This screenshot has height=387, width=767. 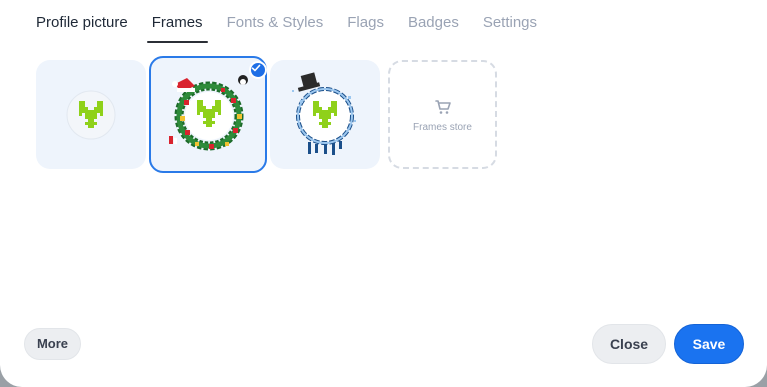 I want to click on tab-frames: Frames, so click(x=177, y=28).